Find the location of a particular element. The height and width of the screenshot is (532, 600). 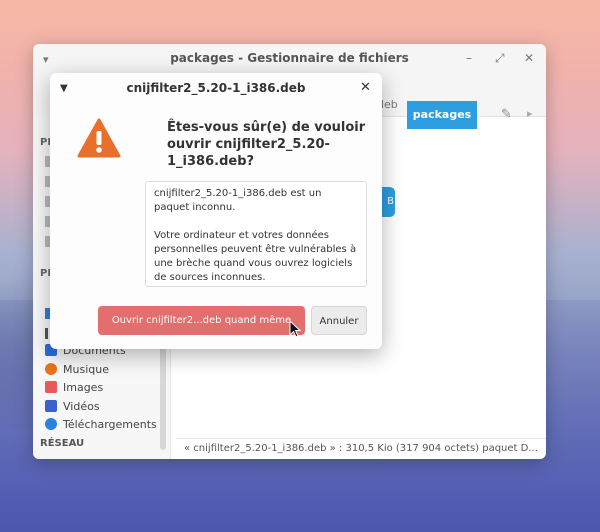

sidebar-item-downloads: Téléchargements is located at coordinates (101, 424).